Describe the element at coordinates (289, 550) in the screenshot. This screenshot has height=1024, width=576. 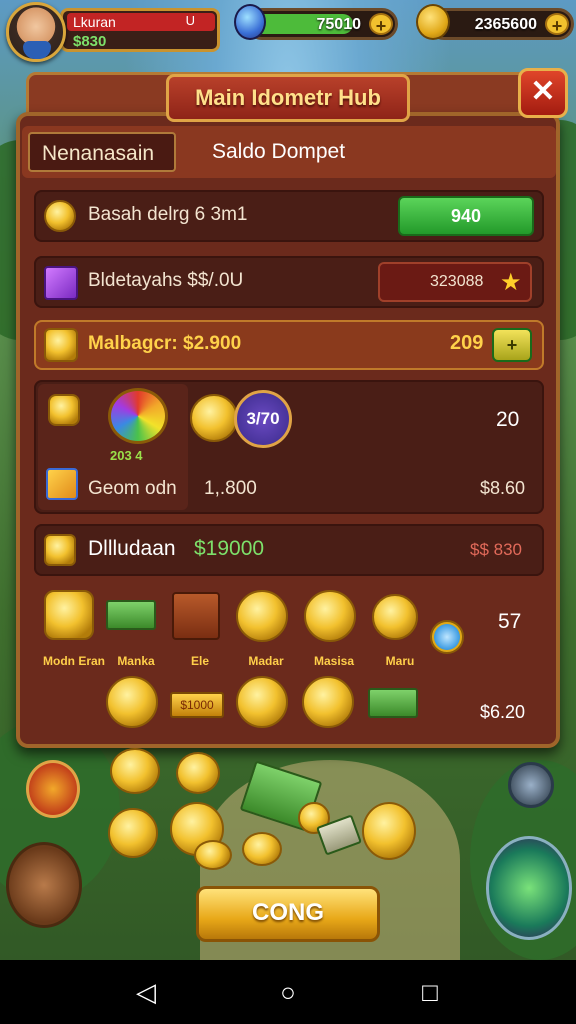
I see `list-item-dllludaan: Dllludaan $19000 $$ 830` at that location.